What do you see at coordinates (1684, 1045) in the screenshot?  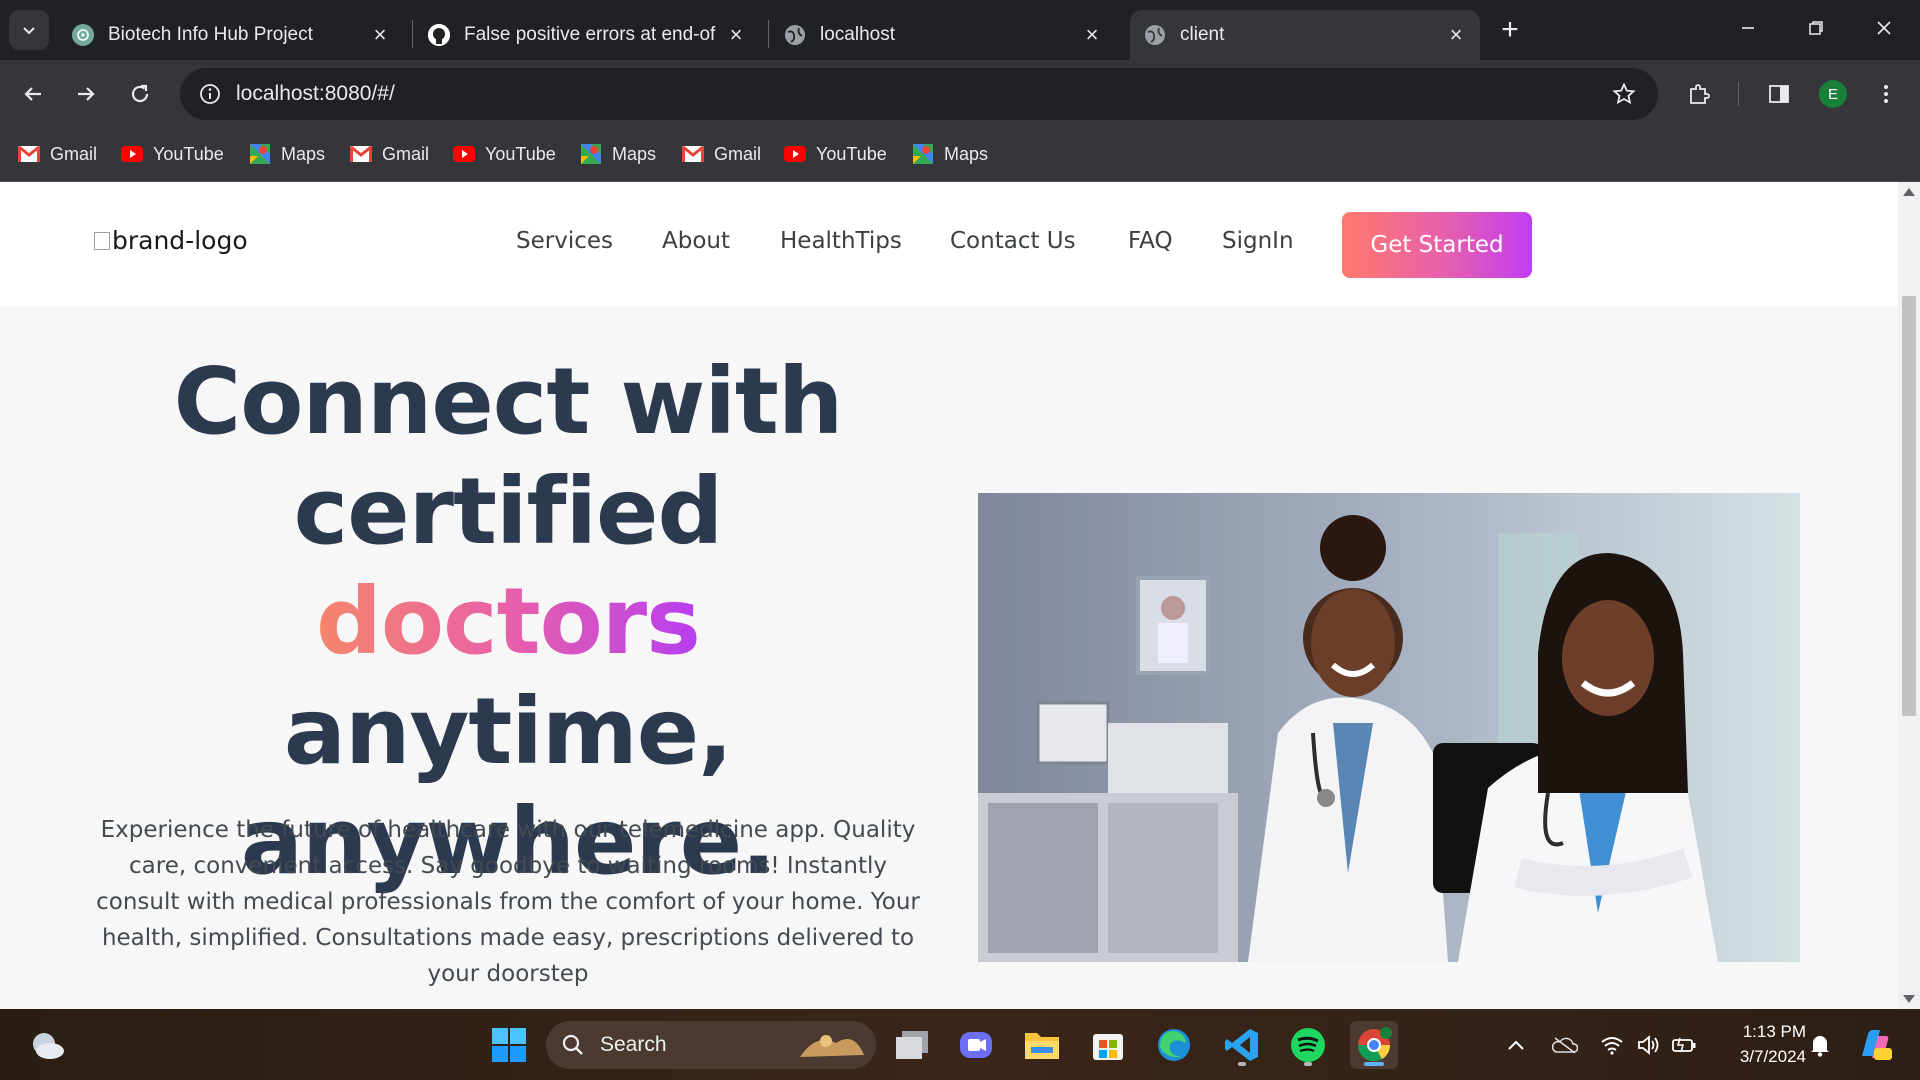 I see `battery-icon` at bounding box center [1684, 1045].